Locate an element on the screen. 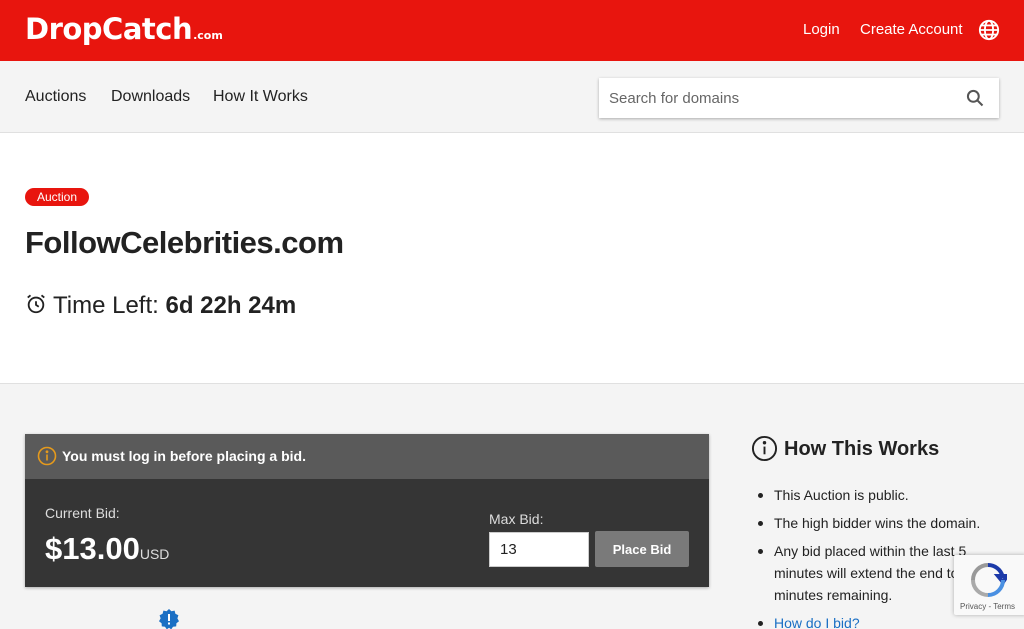  time-left-label: Time Left: is located at coordinates (106, 305).